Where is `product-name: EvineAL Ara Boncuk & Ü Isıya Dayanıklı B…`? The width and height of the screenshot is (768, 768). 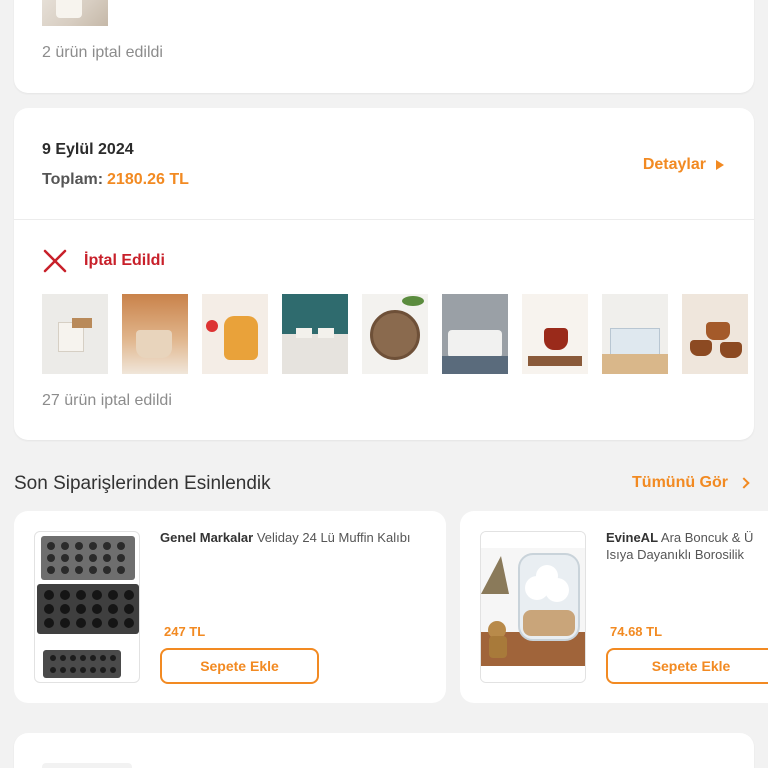
product-name: EvineAL Ara Boncuk & Ü Isıya Dayanıklı B… is located at coordinates (687, 546).